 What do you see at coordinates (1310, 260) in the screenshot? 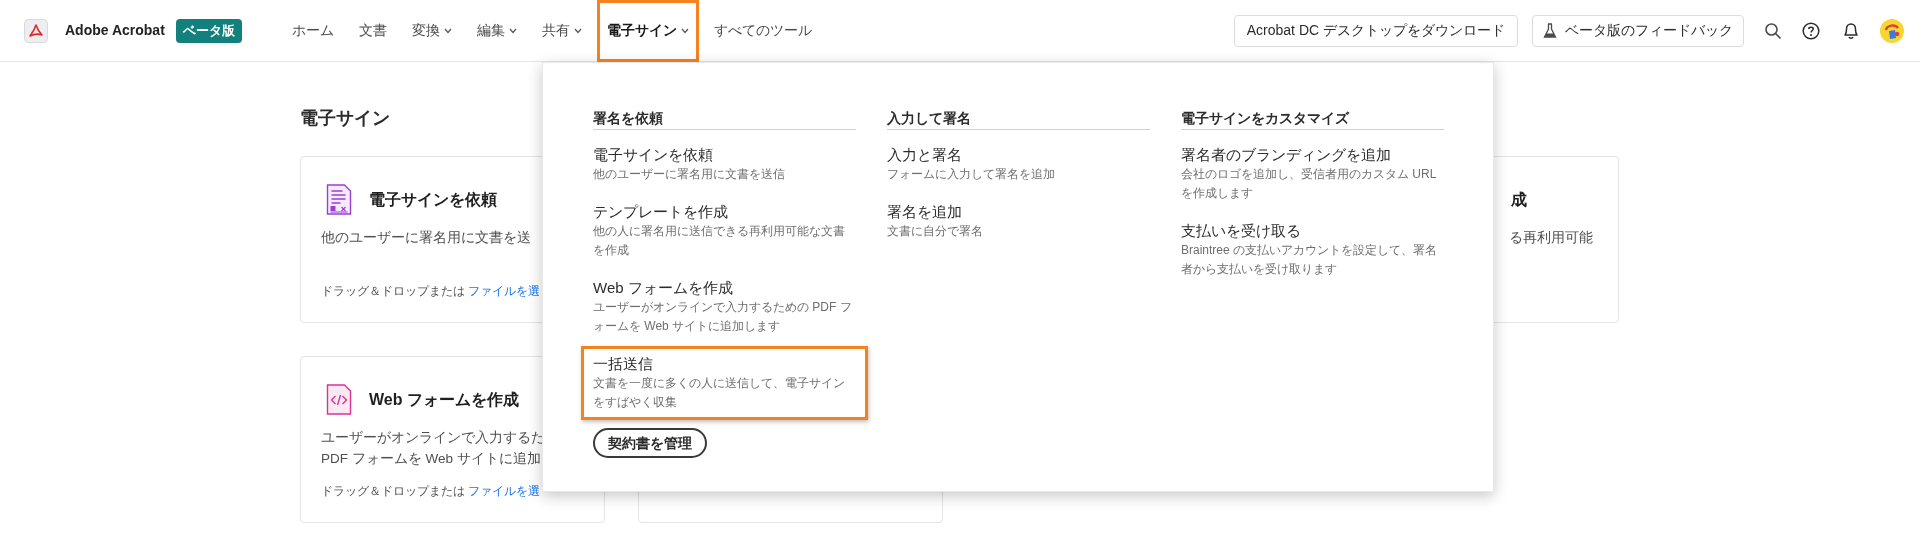
I see `menu-item-description: Braintree の支払いアカウントを設定して、署名 者から支払いを受け取ります` at bounding box center [1310, 260].